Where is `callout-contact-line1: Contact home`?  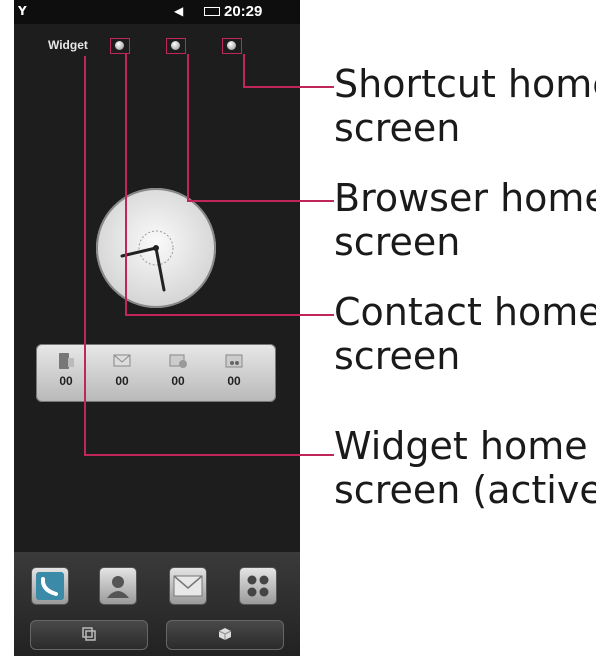
callout-contact-line1: Contact home is located at coordinates (465, 312).